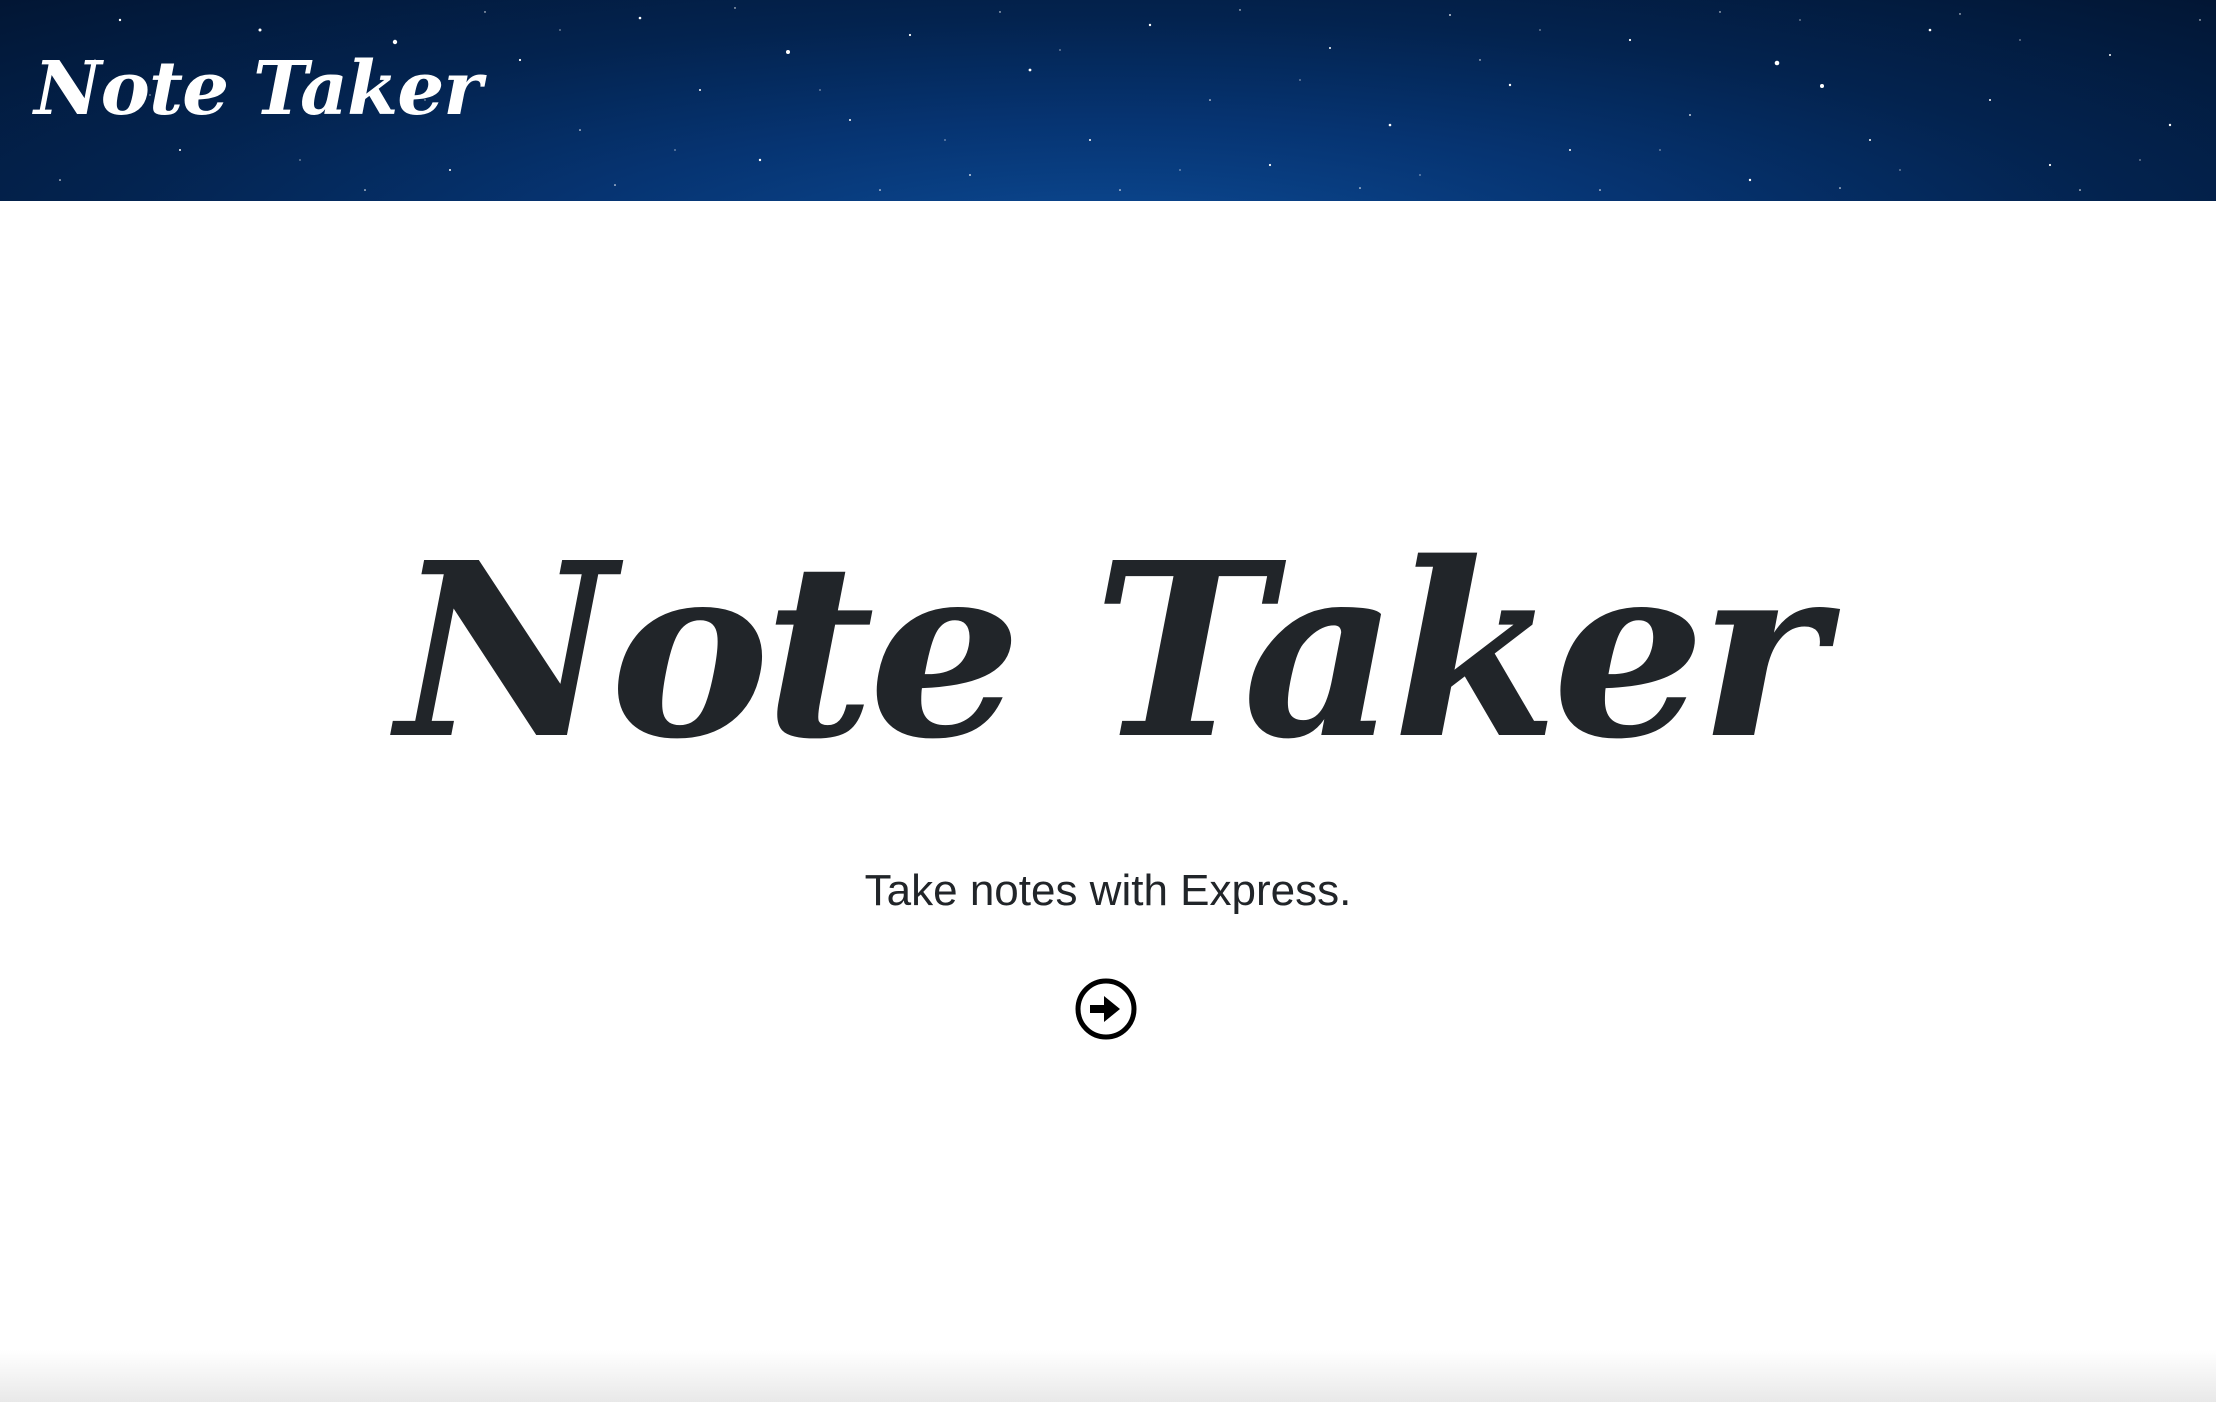 This screenshot has width=2216, height=1402. I want to click on navbar: Note Taker, so click(1108, 100).